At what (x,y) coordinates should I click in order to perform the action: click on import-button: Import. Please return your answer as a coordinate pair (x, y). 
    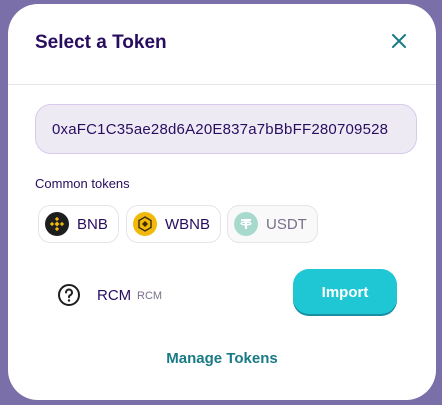
    Looking at the image, I should click on (345, 292).